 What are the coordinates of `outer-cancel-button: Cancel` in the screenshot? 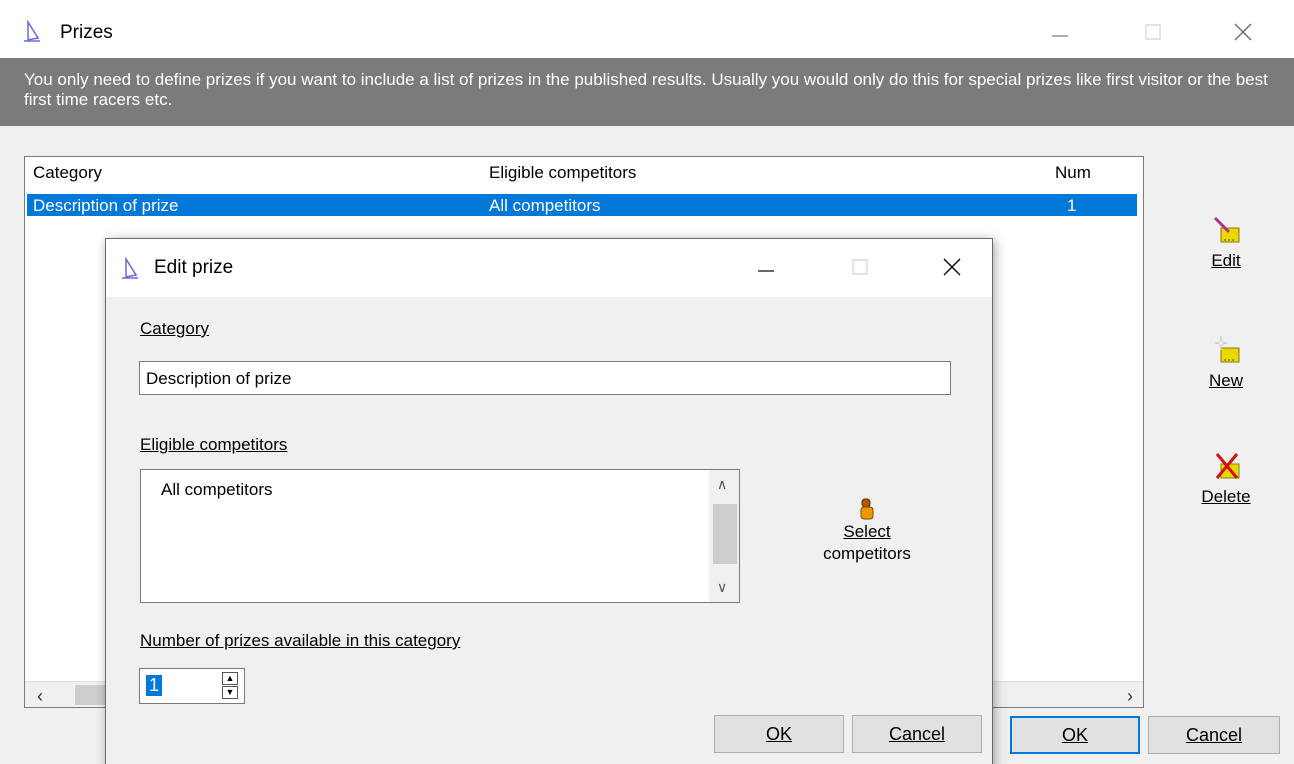 It's located at (1214, 735).